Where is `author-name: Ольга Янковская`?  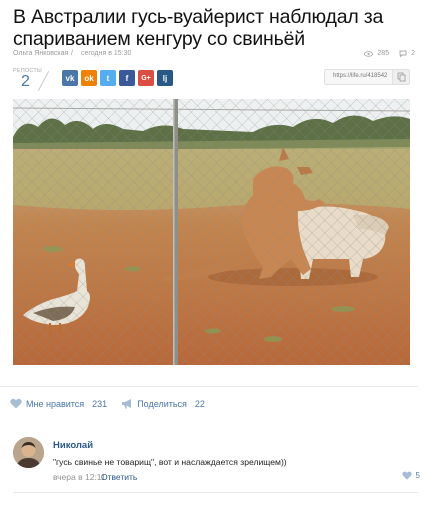 author-name: Ольга Янковская is located at coordinates (40, 53).